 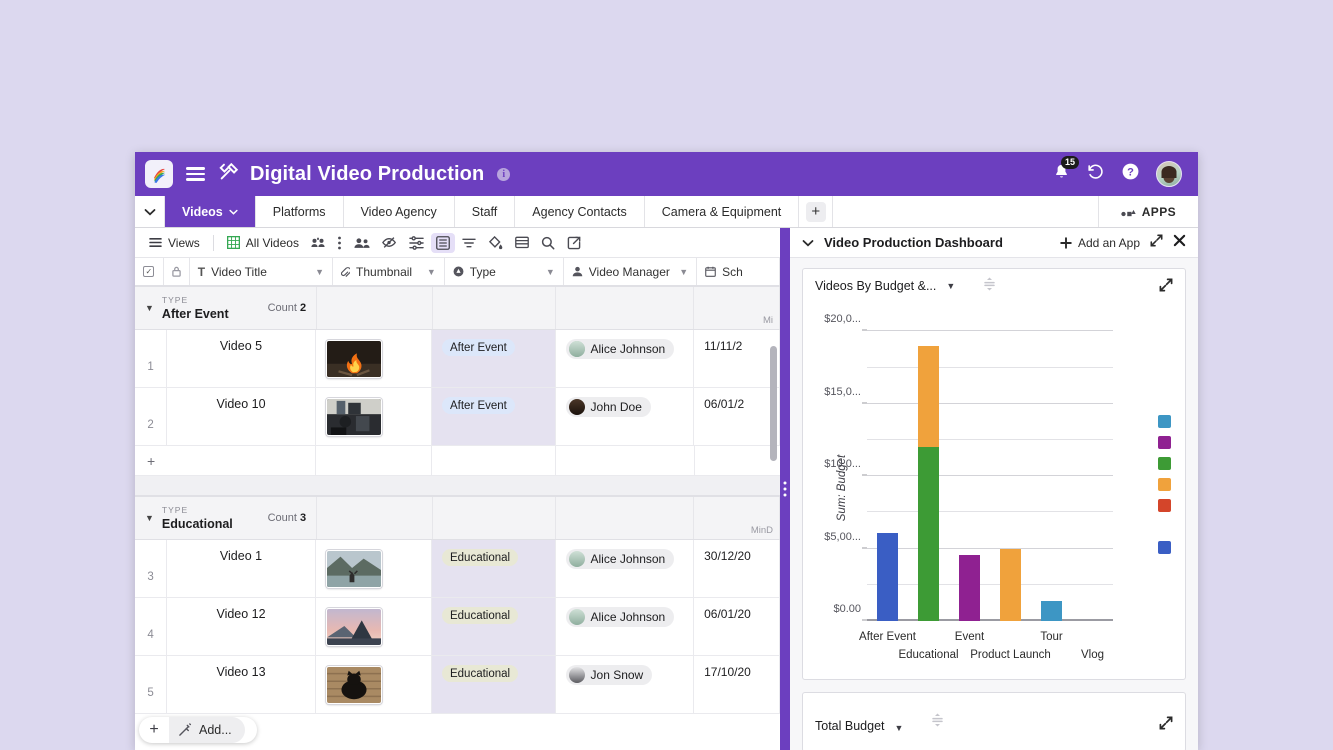 What do you see at coordinates (1148, 211) in the screenshot?
I see `apps-button: APPS` at bounding box center [1148, 211].